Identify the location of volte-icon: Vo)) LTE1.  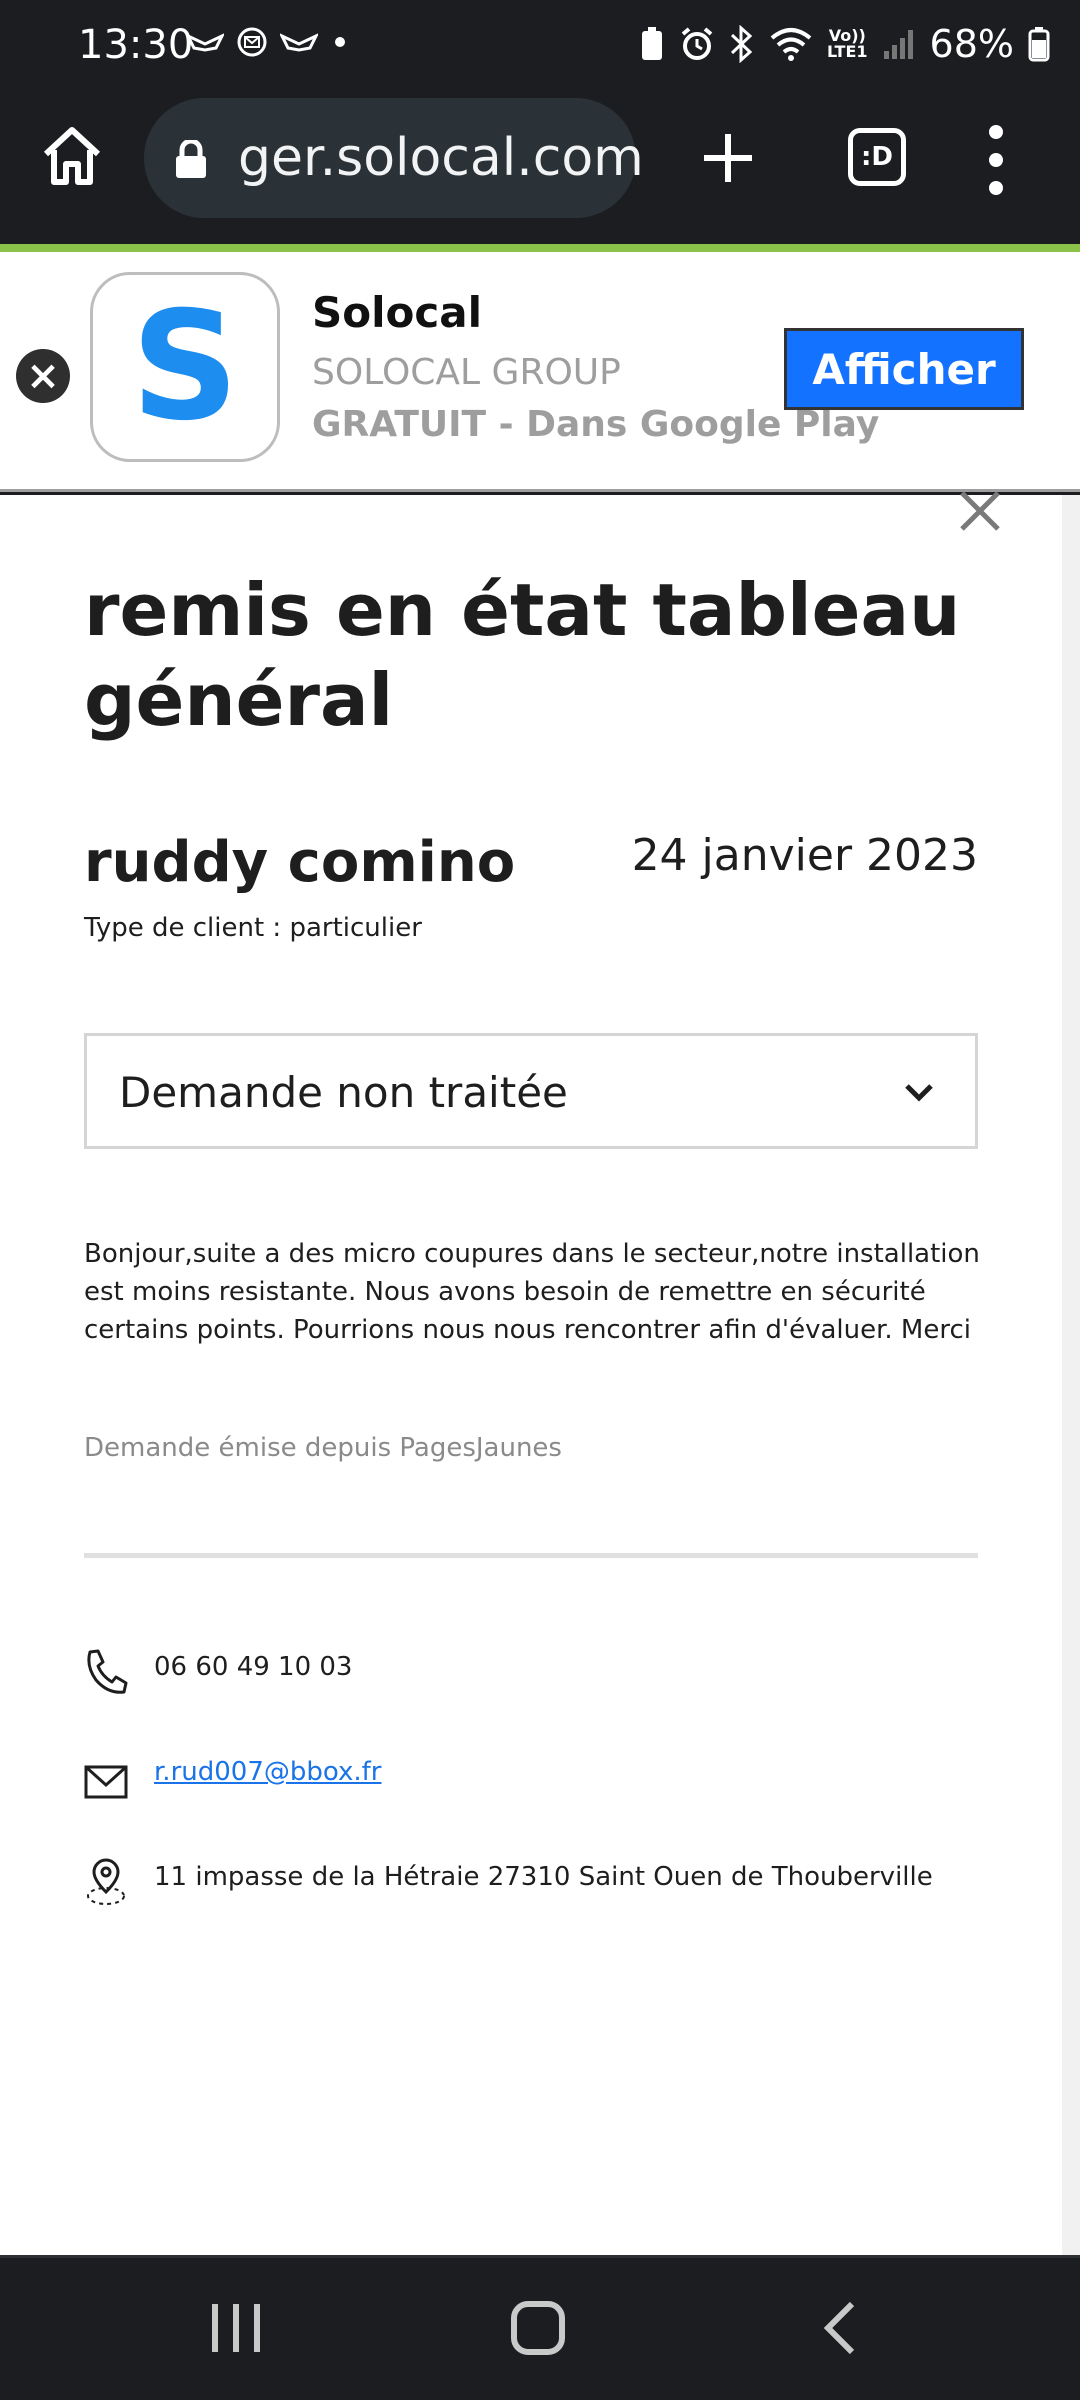
(847, 43).